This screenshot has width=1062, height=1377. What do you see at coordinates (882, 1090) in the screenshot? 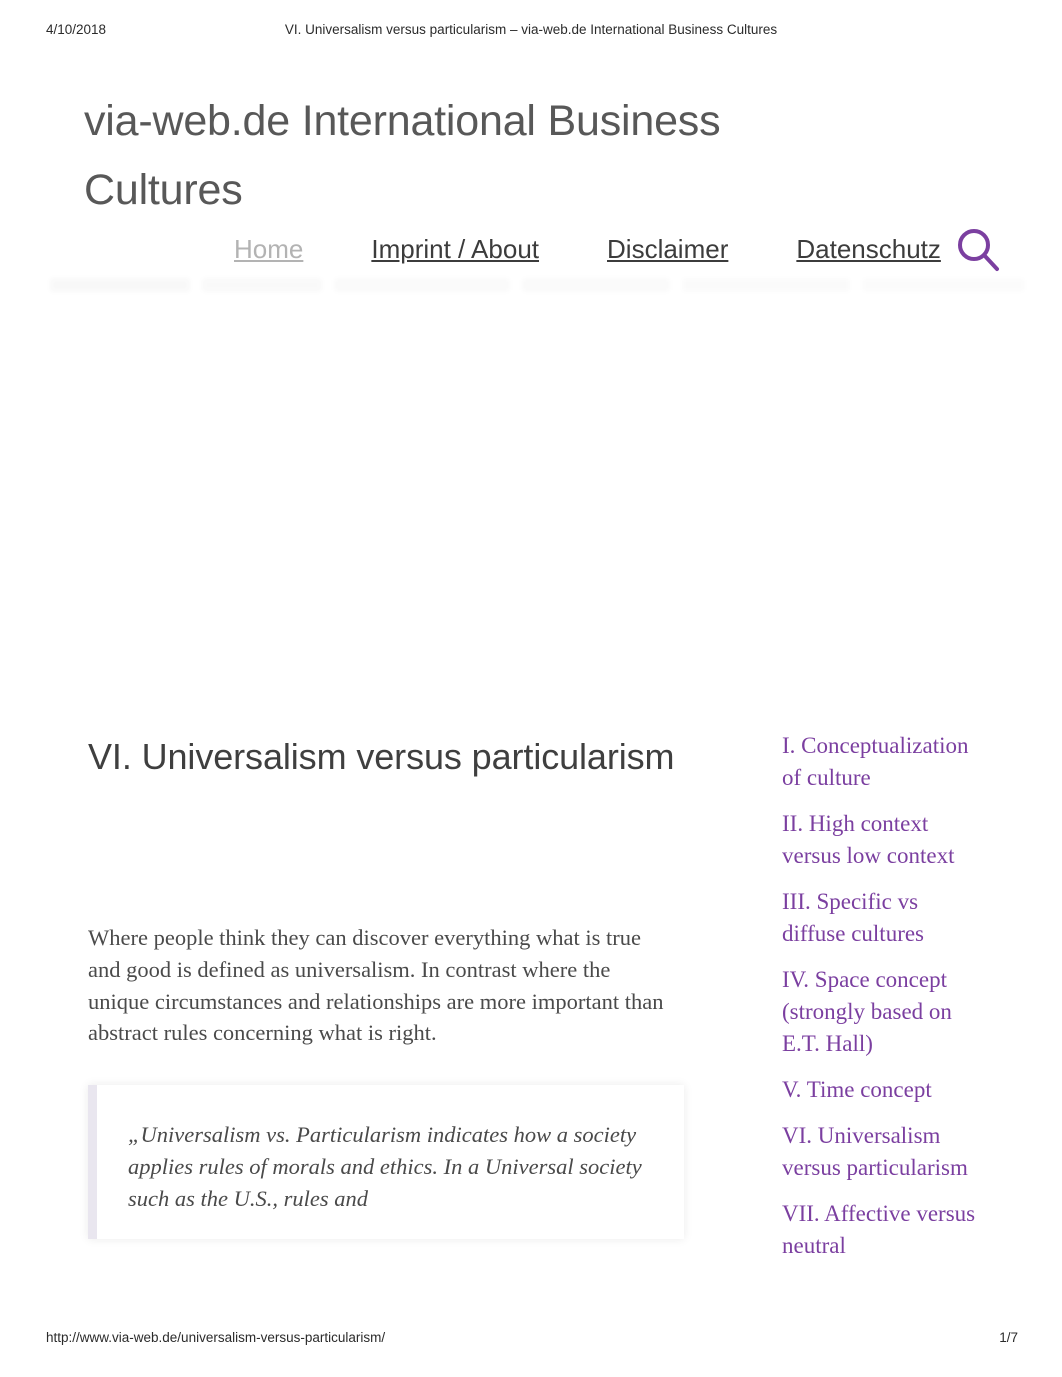
I see `sidebar-link-v-time-concept: V. Time concept` at bounding box center [882, 1090].